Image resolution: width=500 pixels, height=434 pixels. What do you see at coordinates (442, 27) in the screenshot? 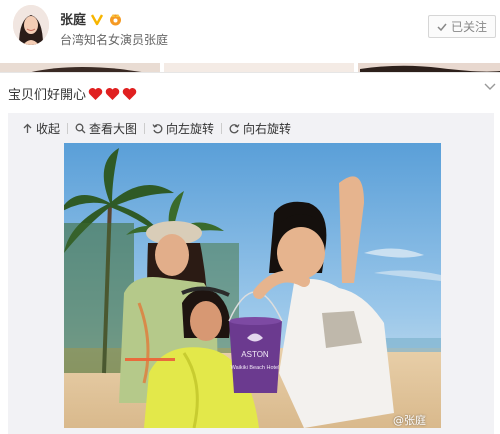
I see `check-icon` at bounding box center [442, 27].